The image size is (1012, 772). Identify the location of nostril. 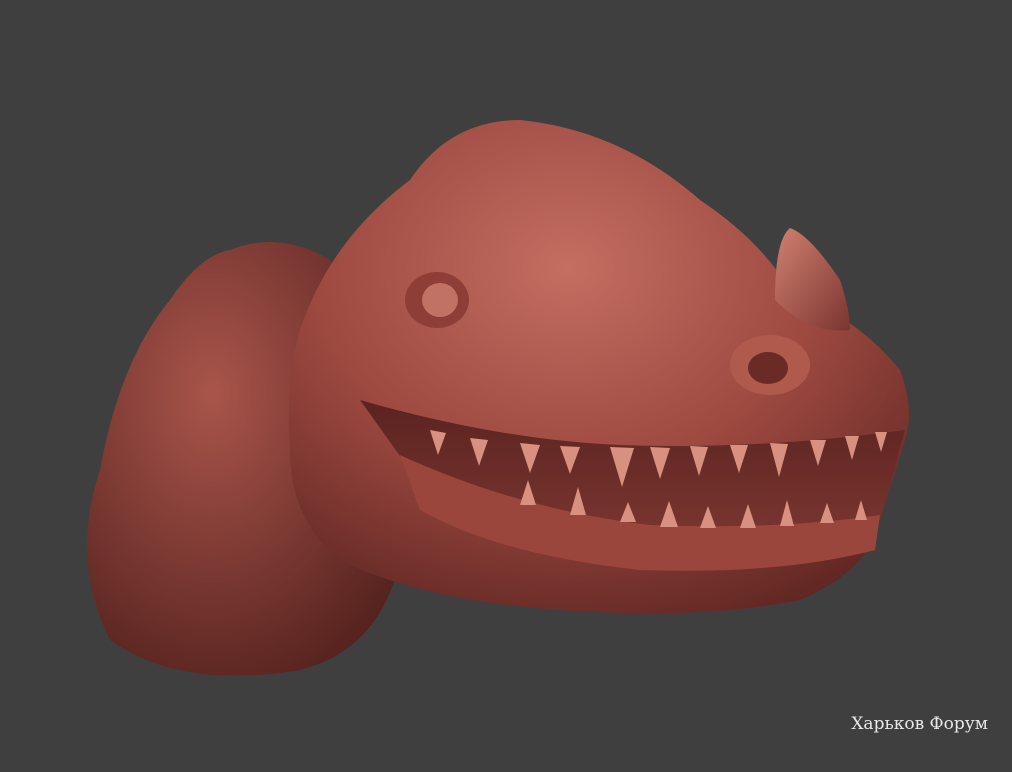
(770, 365).